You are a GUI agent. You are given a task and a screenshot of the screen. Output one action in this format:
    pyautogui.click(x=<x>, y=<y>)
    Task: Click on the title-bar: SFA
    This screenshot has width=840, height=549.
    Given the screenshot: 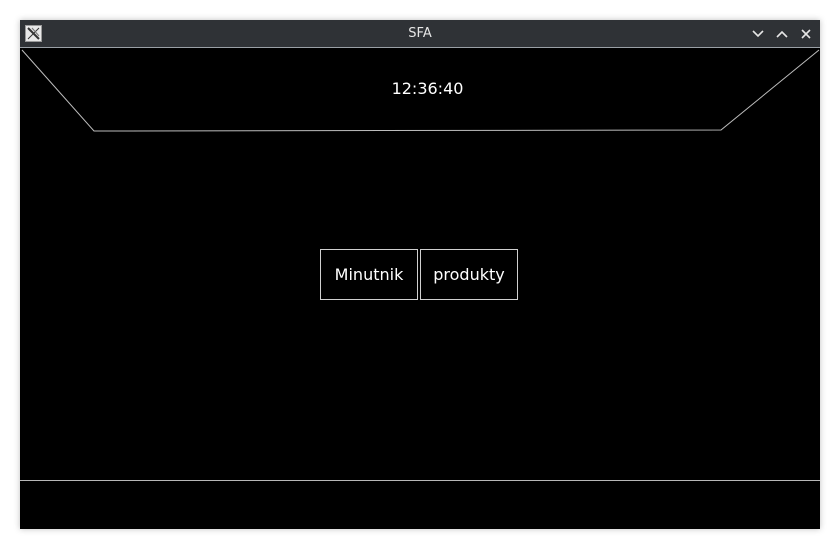 What is the action you would take?
    pyautogui.click(x=420, y=34)
    